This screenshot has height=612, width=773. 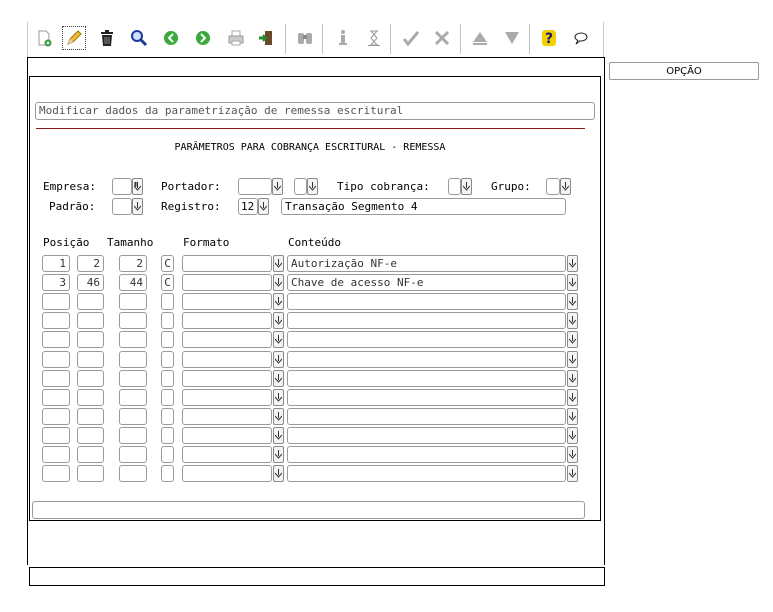 What do you see at coordinates (248, 206) in the screenshot?
I see `registro-field: 12` at bounding box center [248, 206].